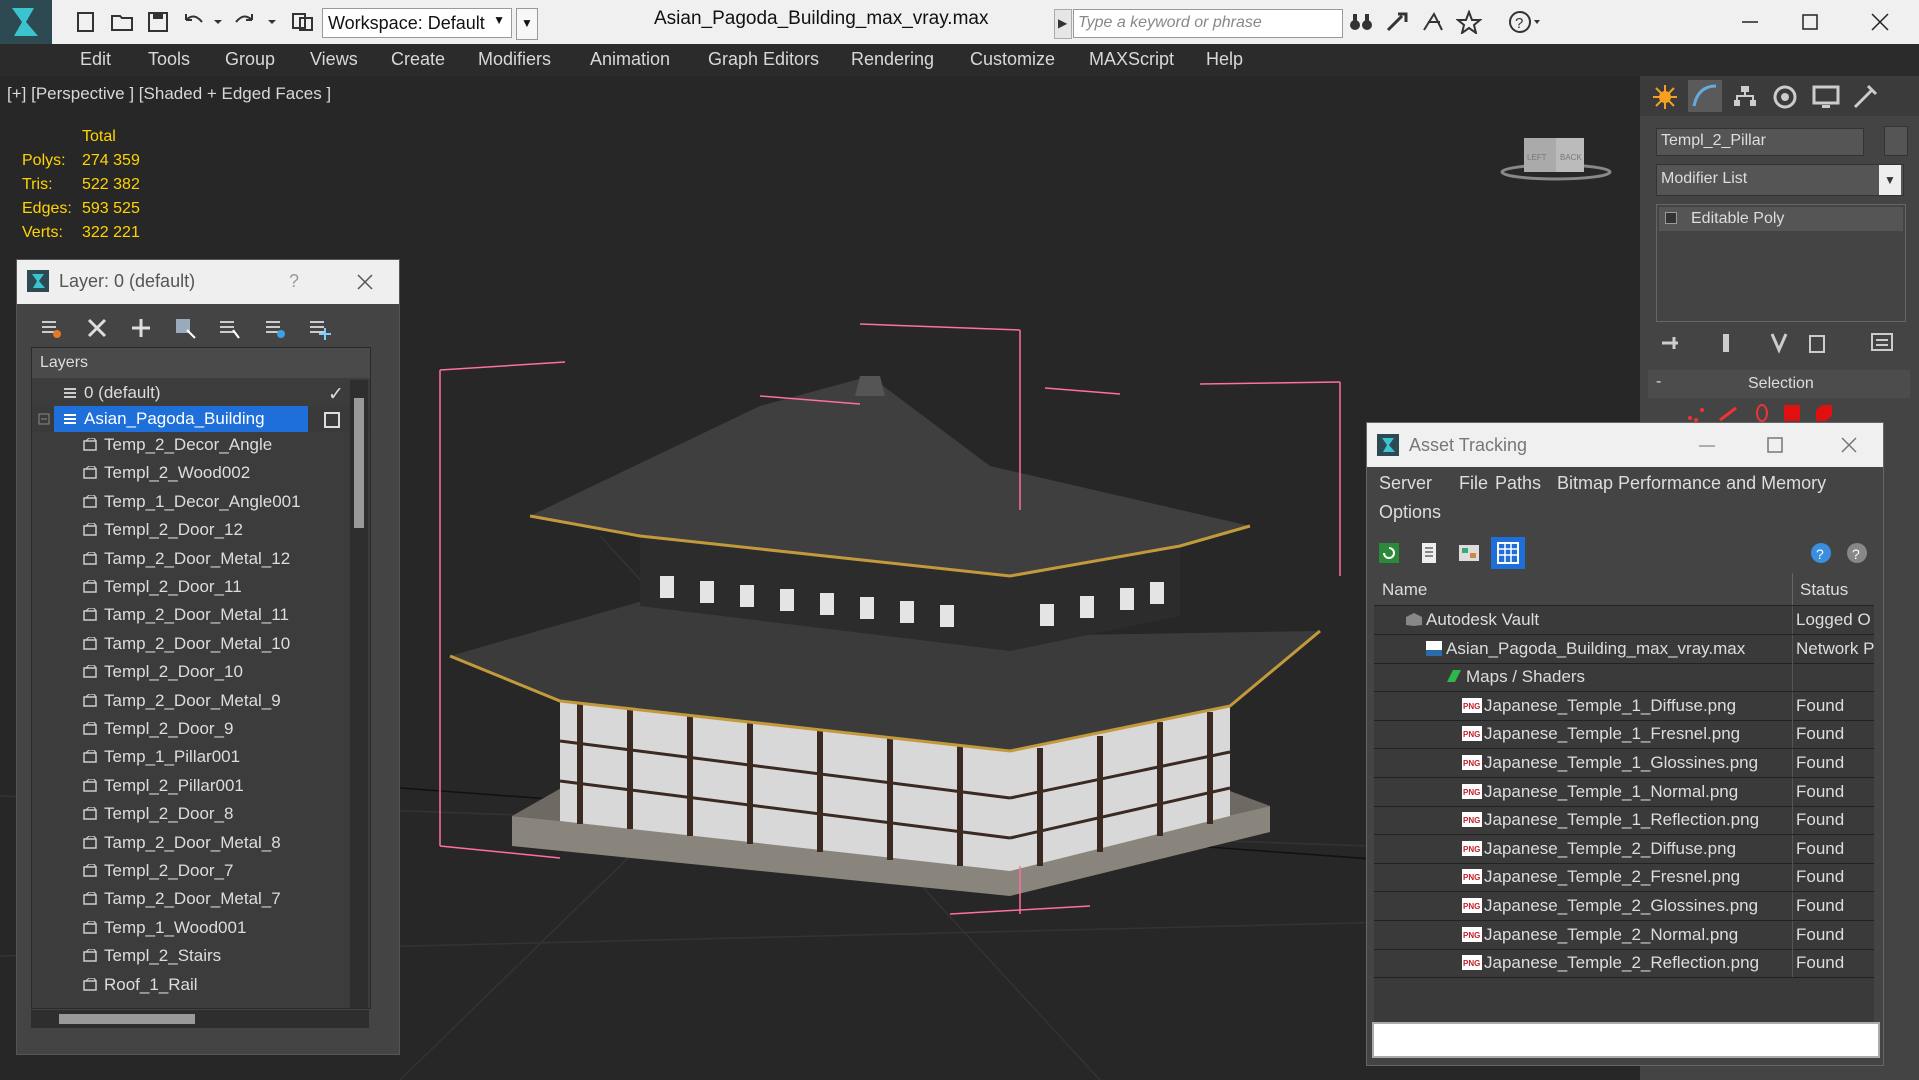 This screenshot has height=1080, width=1919. What do you see at coordinates (334, 59) in the screenshot?
I see `menu-views: Views` at bounding box center [334, 59].